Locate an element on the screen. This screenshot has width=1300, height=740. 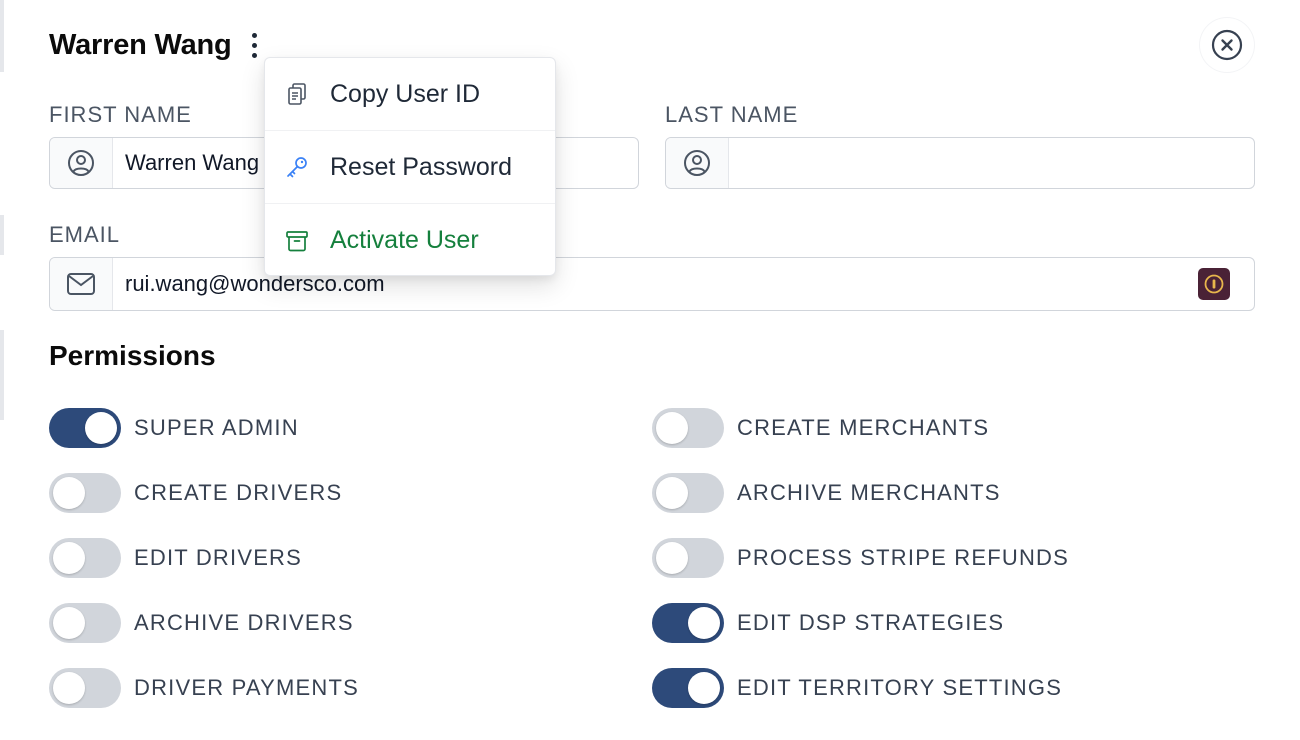
permission-label: ARCHIVE DRIVERS is located at coordinates (244, 622).